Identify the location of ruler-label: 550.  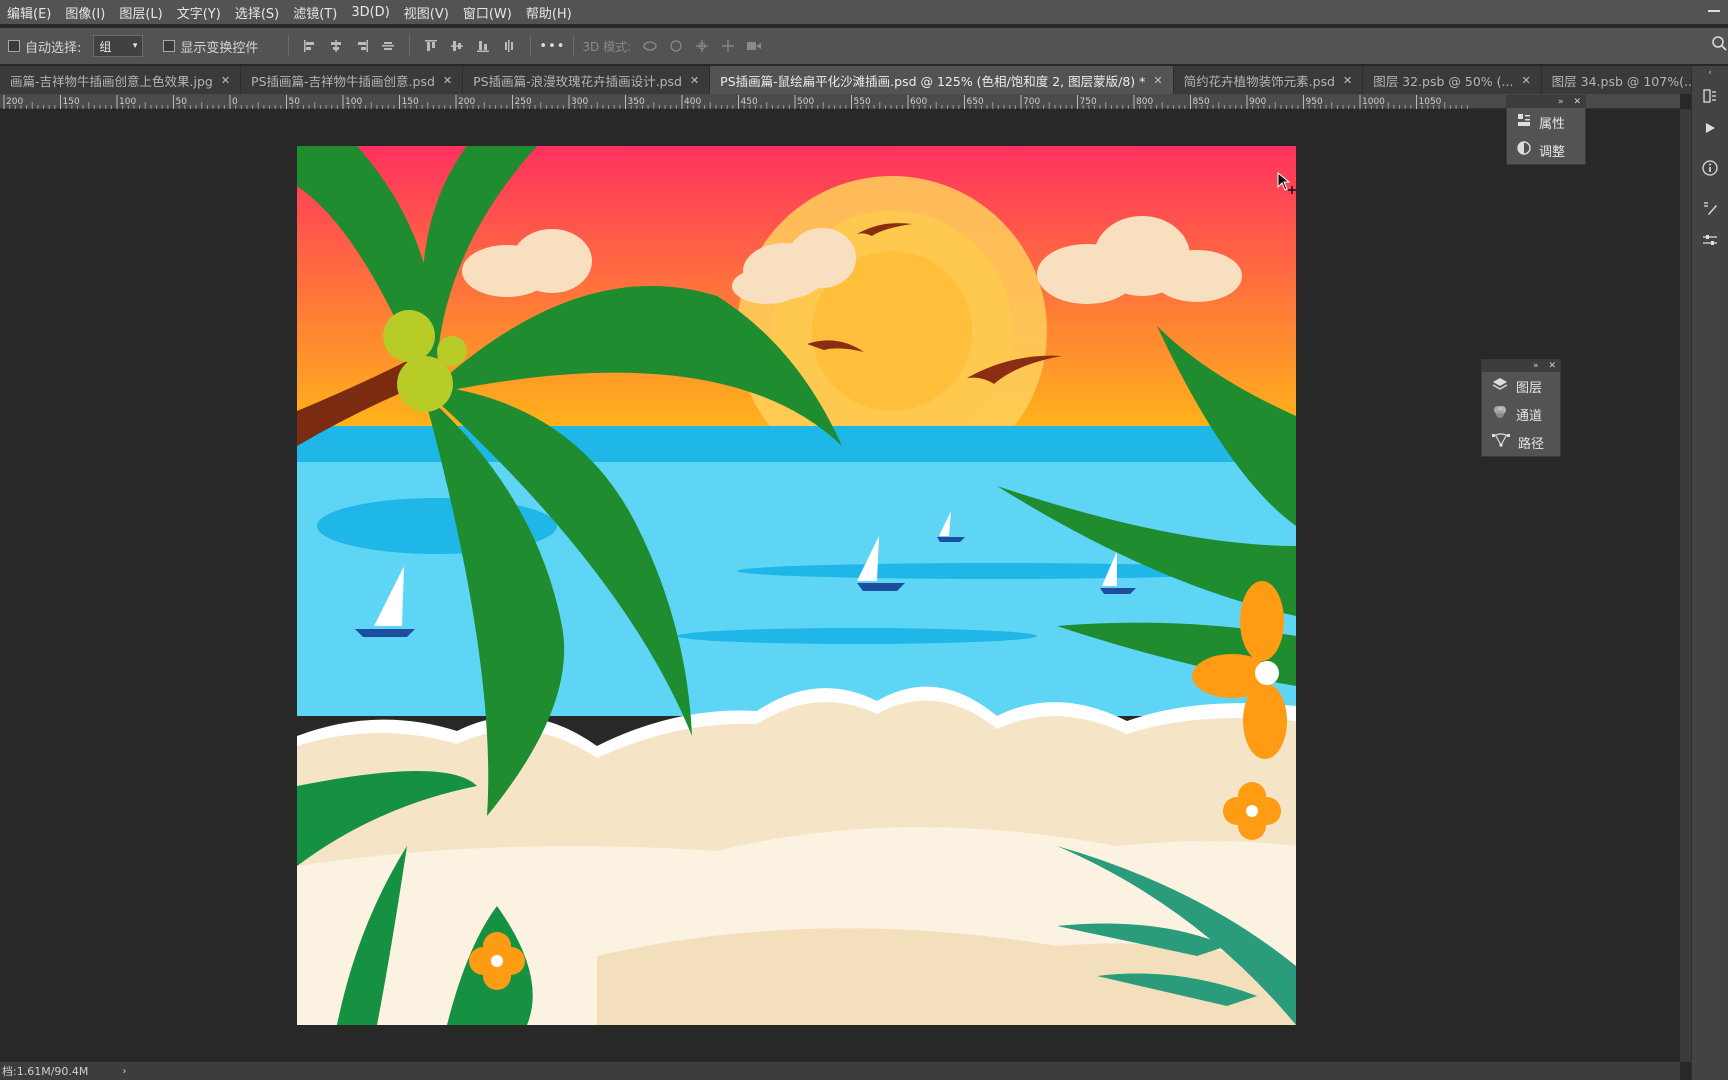
(862, 102).